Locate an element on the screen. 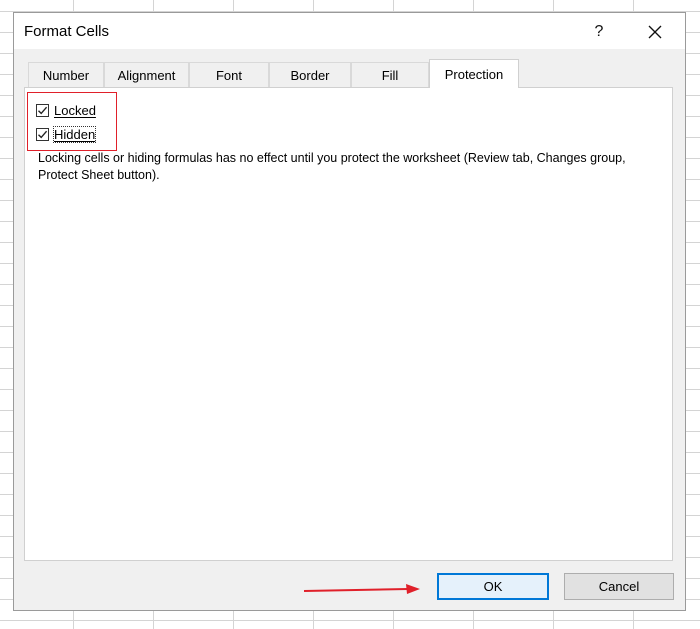  locked-checkbox is located at coordinates (42, 110).